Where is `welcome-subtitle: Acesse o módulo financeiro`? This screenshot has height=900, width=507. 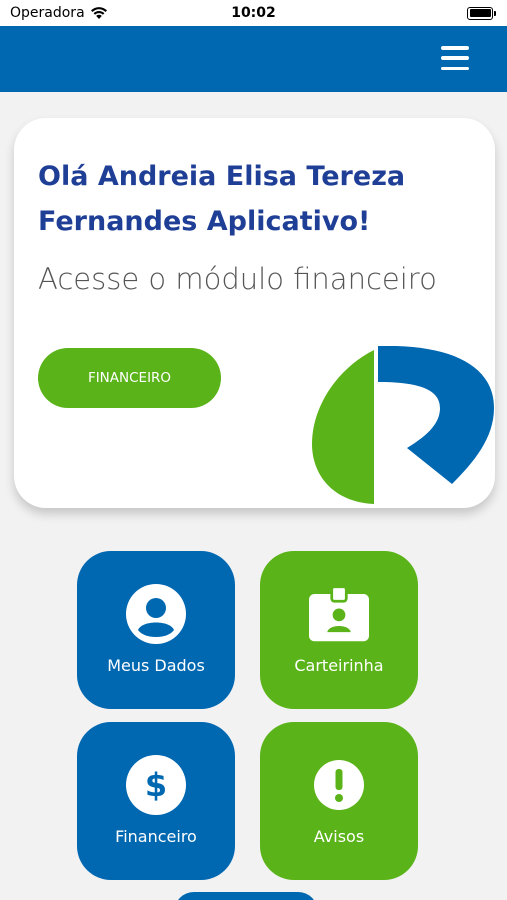
welcome-subtitle: Acesse o módulo financeiro is located at coordinates (237, 279).